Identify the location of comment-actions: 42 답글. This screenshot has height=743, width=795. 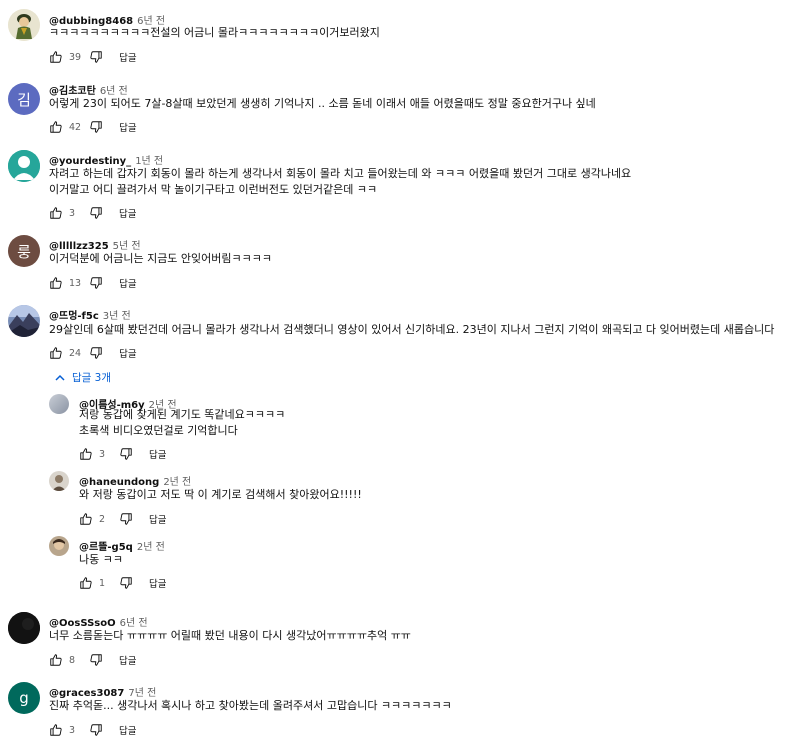
(93, 127).